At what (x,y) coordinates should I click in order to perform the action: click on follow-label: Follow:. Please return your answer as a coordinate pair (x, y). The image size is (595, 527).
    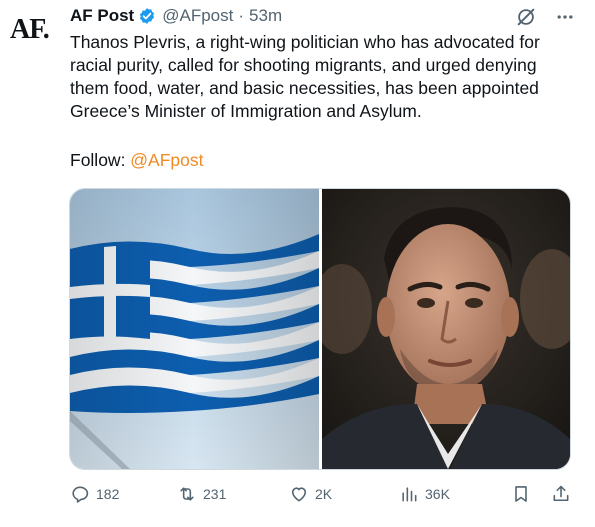
    Looking at the image, I should click on (100, 160).